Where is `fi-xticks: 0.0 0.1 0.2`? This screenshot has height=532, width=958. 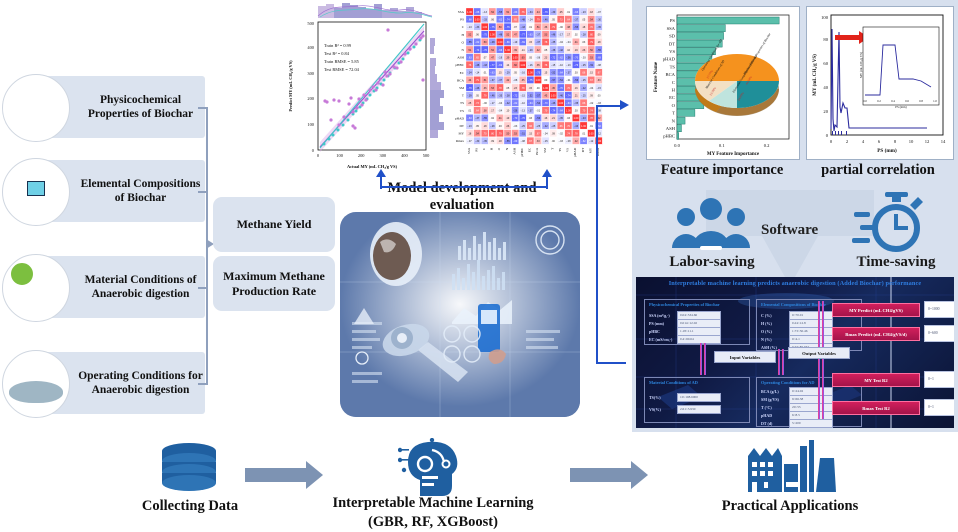
fi-xticks: 0.0 0.1 0.2 is located at coordinates (722, 145).